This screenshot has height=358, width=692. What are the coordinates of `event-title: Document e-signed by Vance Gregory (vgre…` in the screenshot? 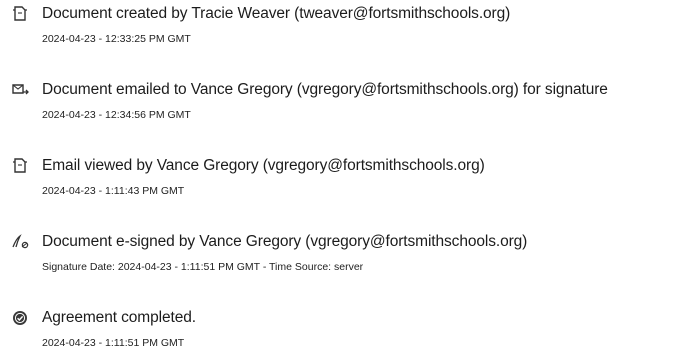 It's located at (285, 241).